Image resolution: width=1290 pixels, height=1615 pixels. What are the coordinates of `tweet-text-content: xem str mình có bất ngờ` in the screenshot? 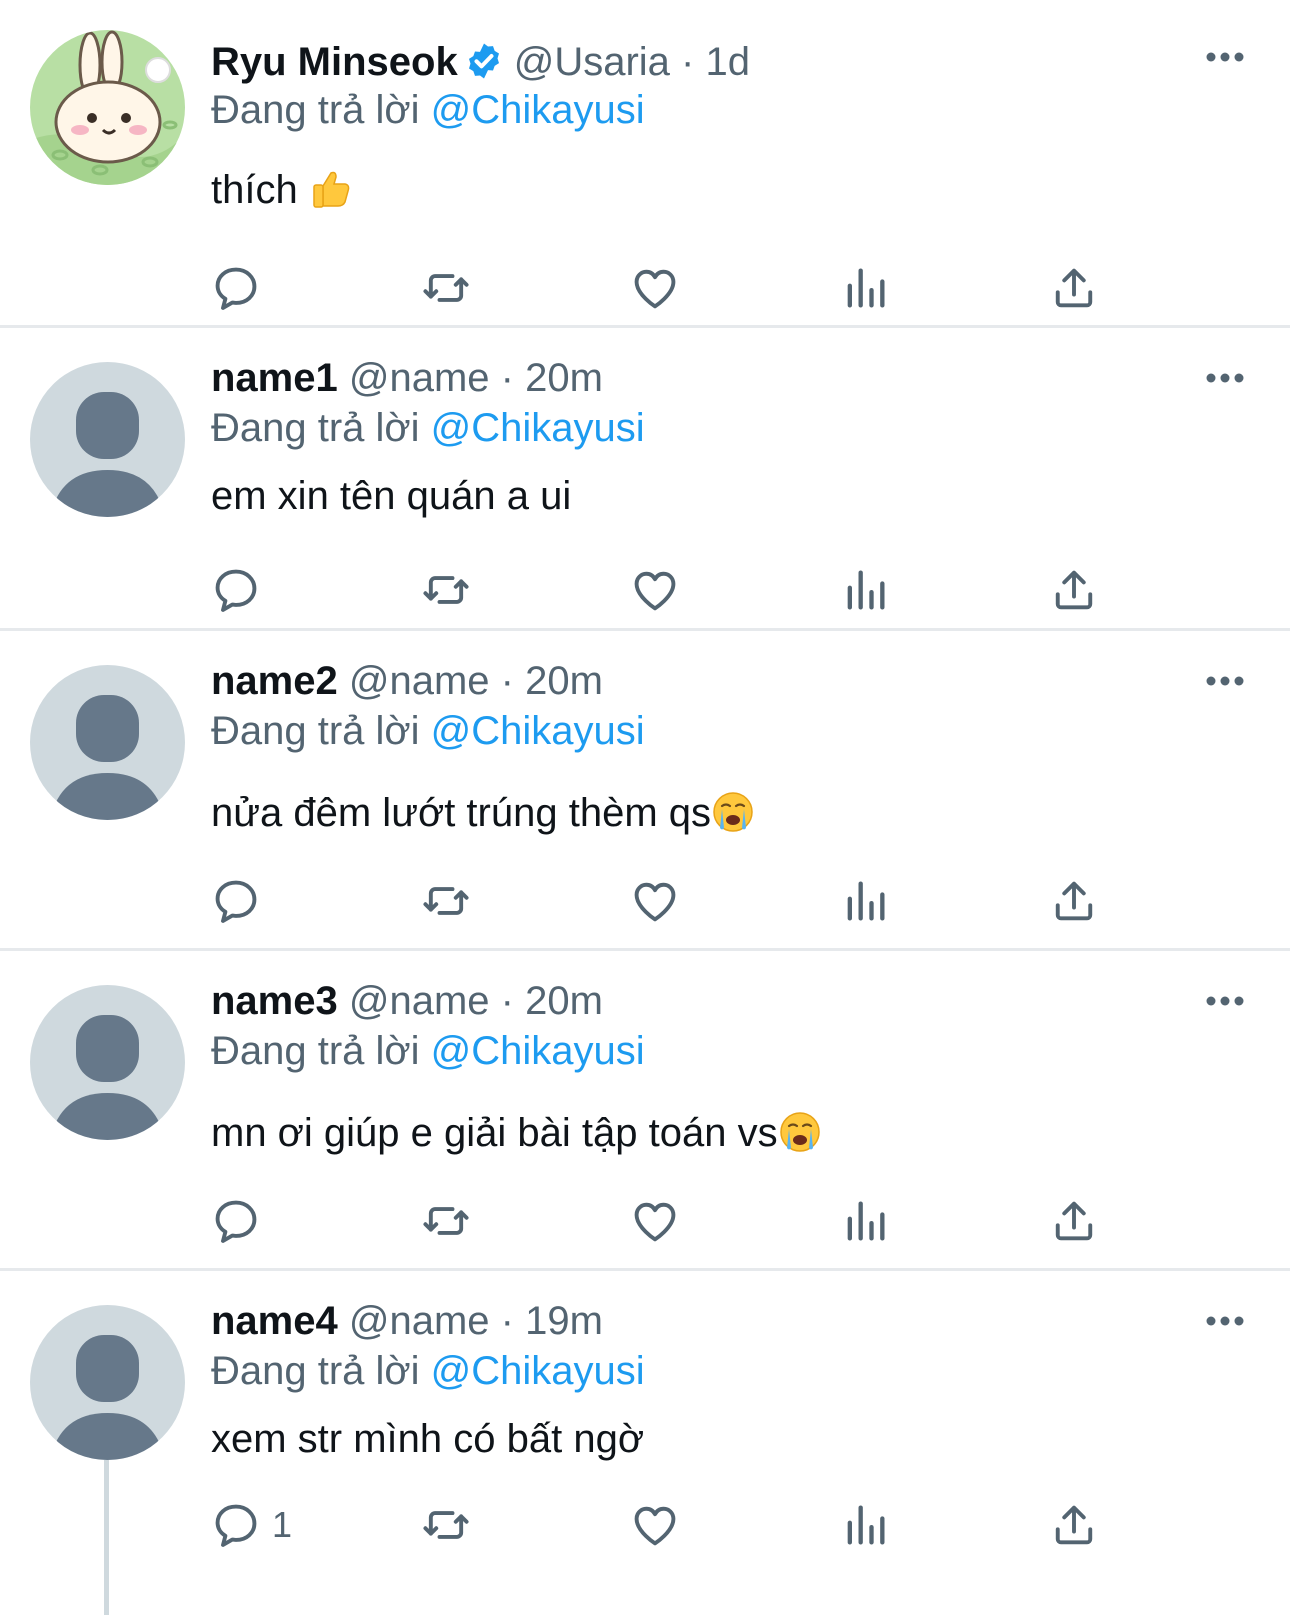 It's located at (428, 1439).